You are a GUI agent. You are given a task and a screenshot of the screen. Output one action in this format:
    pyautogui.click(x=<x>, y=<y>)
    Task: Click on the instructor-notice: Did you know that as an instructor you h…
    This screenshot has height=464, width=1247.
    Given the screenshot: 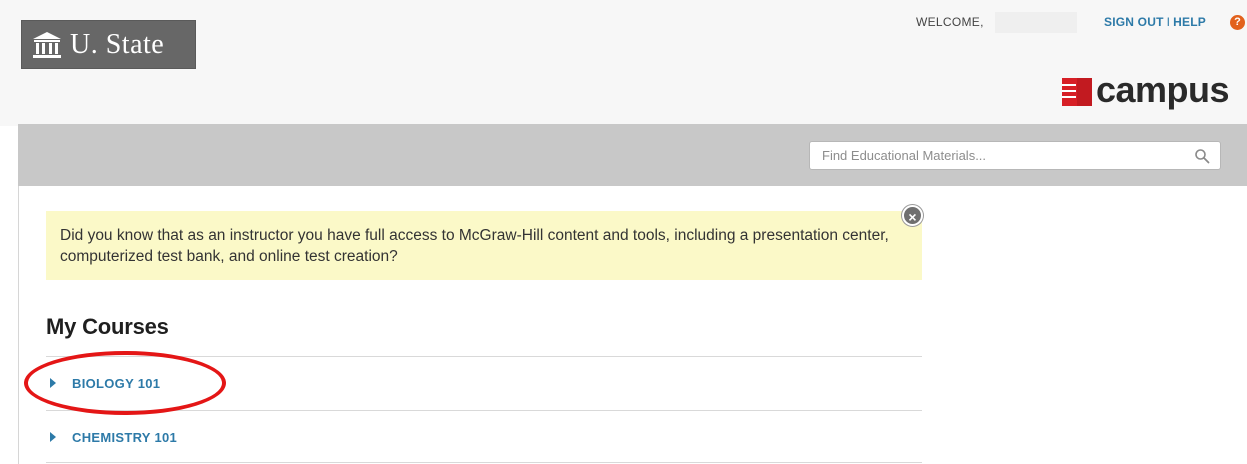 What is the action you would take?
    pyautogui.click(x=484, y=245)
    